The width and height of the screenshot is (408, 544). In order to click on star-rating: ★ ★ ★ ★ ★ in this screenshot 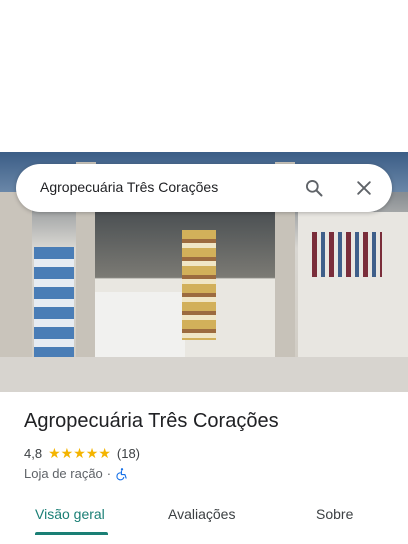, I will do `click(79, 453)`.